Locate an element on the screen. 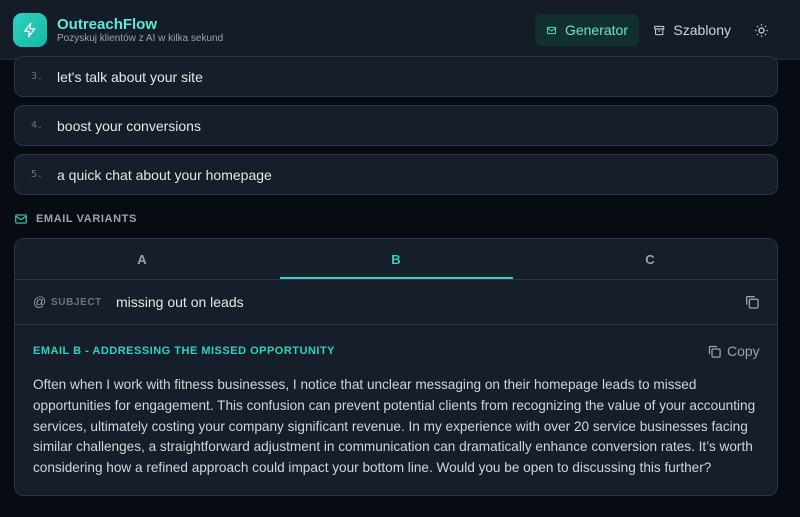 The width and height of the screenshot is (800, 517). app-subtitle: Pozyskuj klientów z AI w kilka sekund is located at coordinates (140, 38).